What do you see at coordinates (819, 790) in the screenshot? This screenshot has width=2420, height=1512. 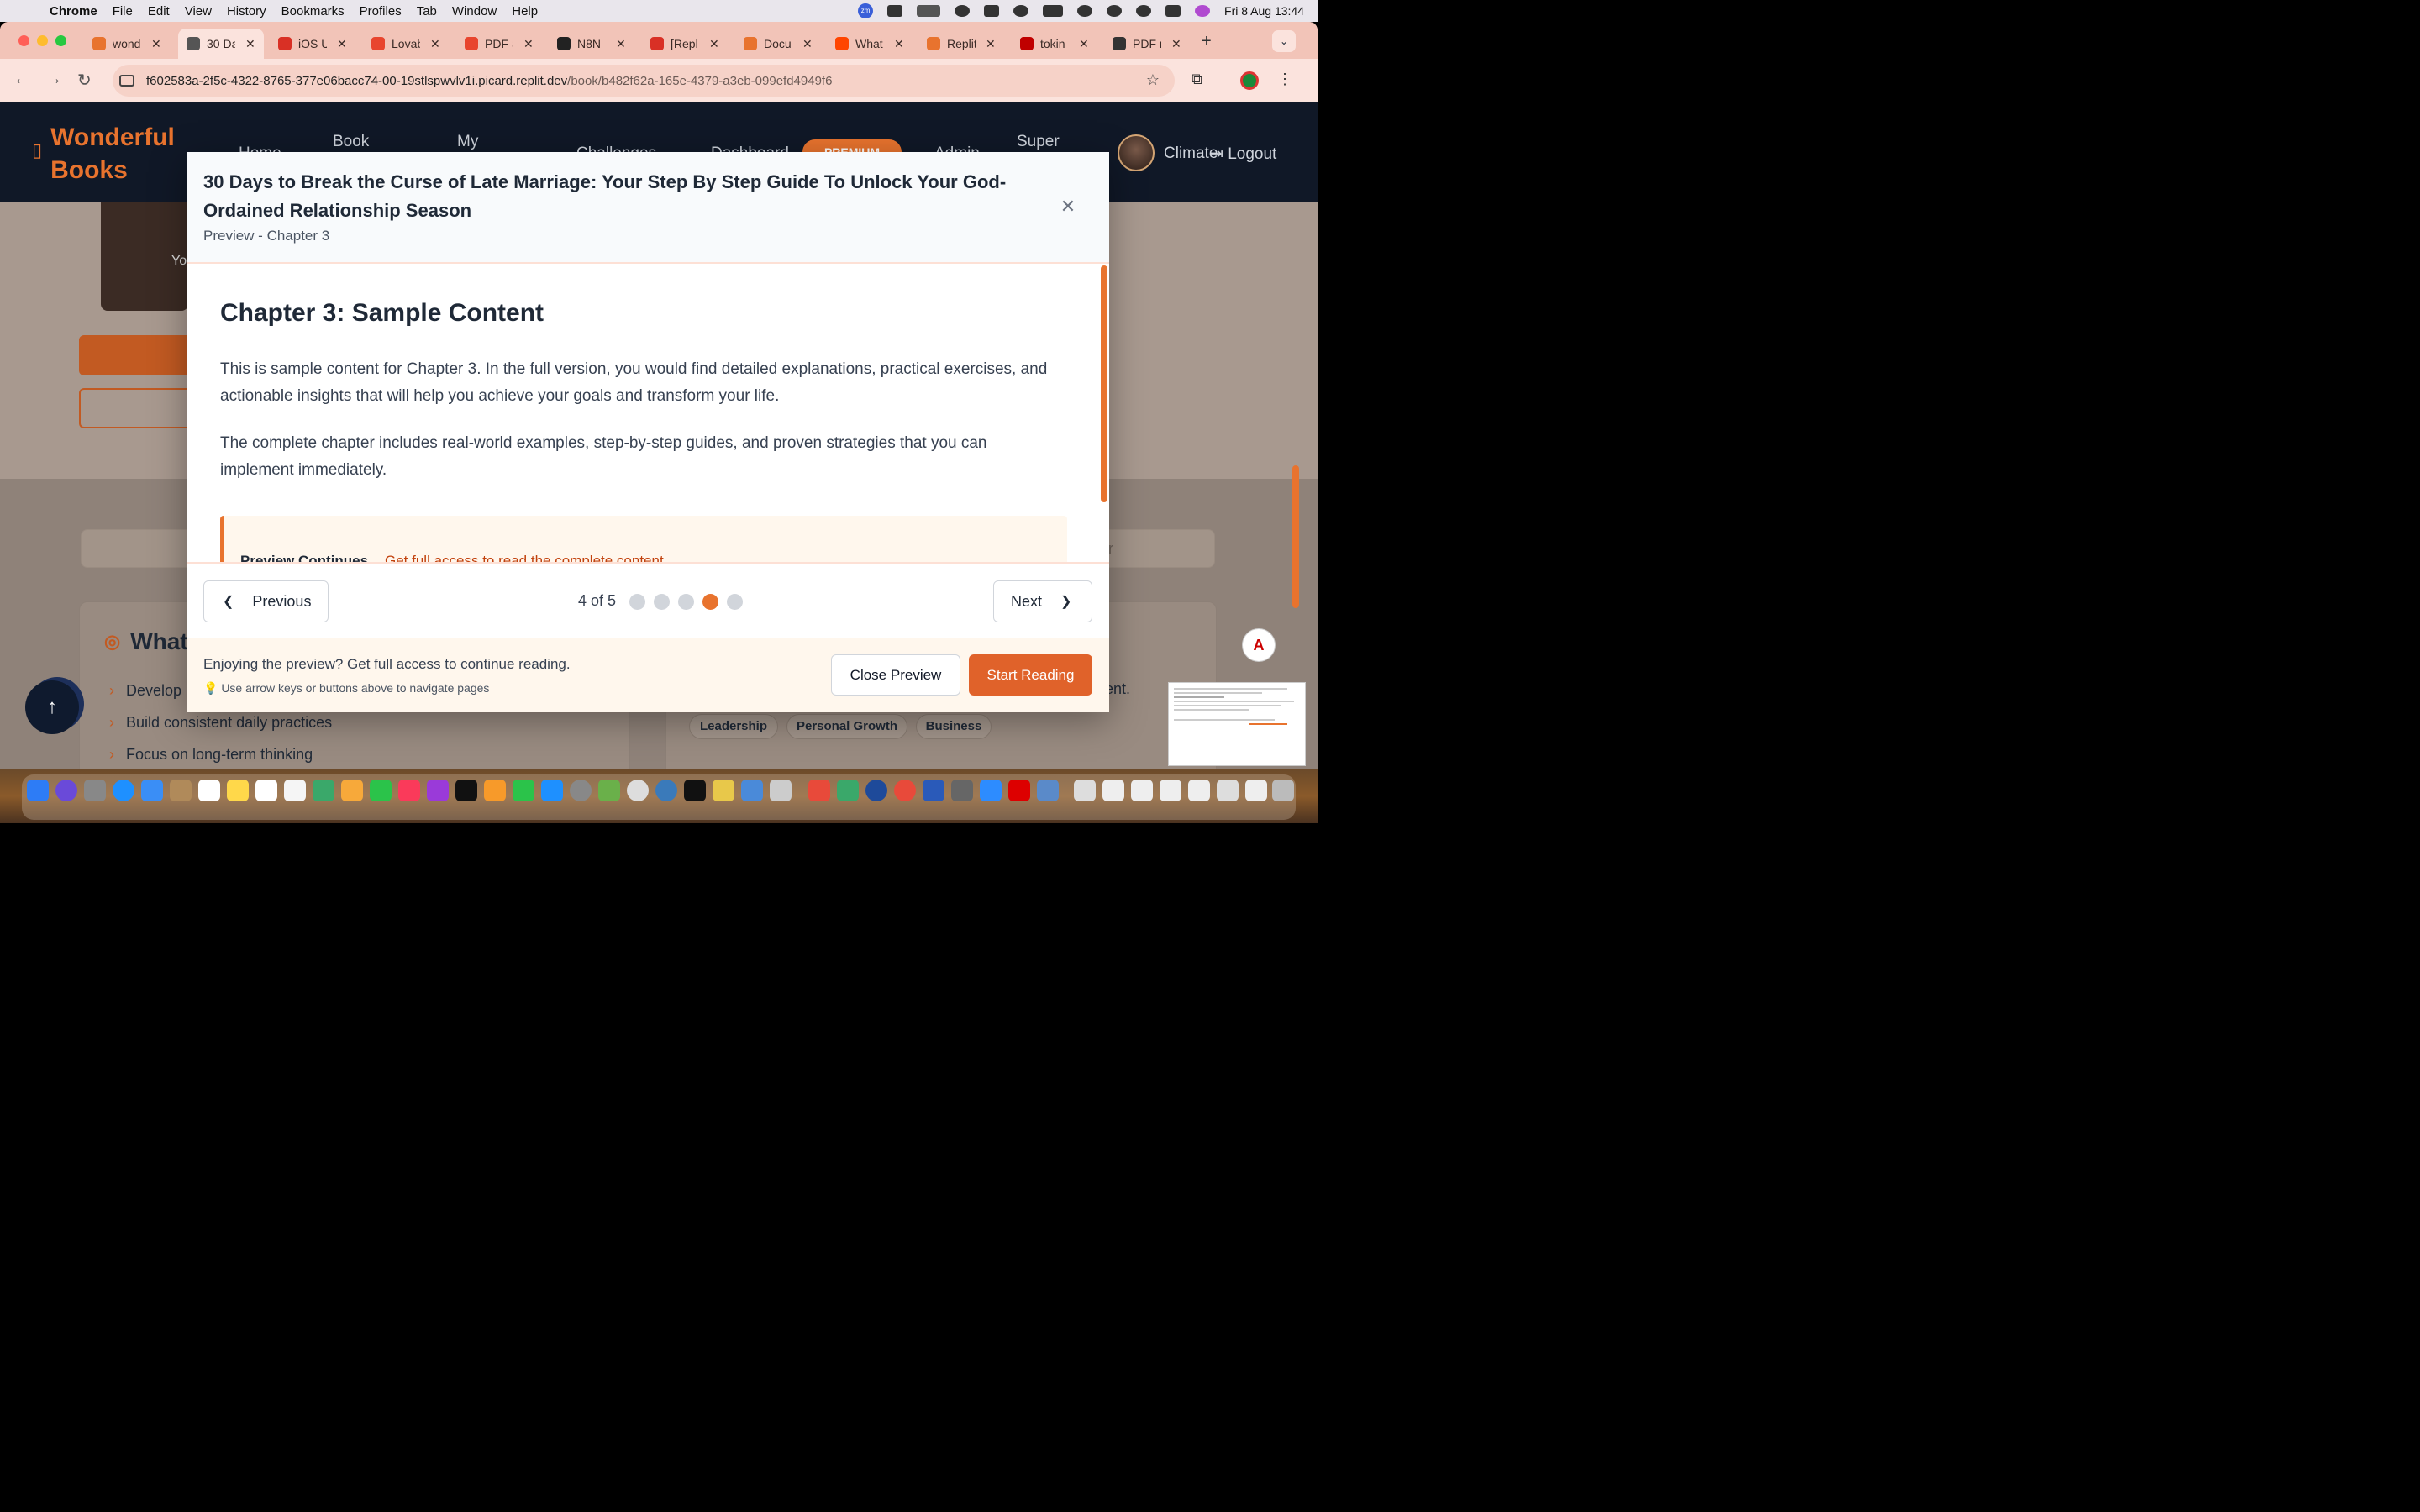 I see `app-icon-anydesk` at bounding box center [819, 790].